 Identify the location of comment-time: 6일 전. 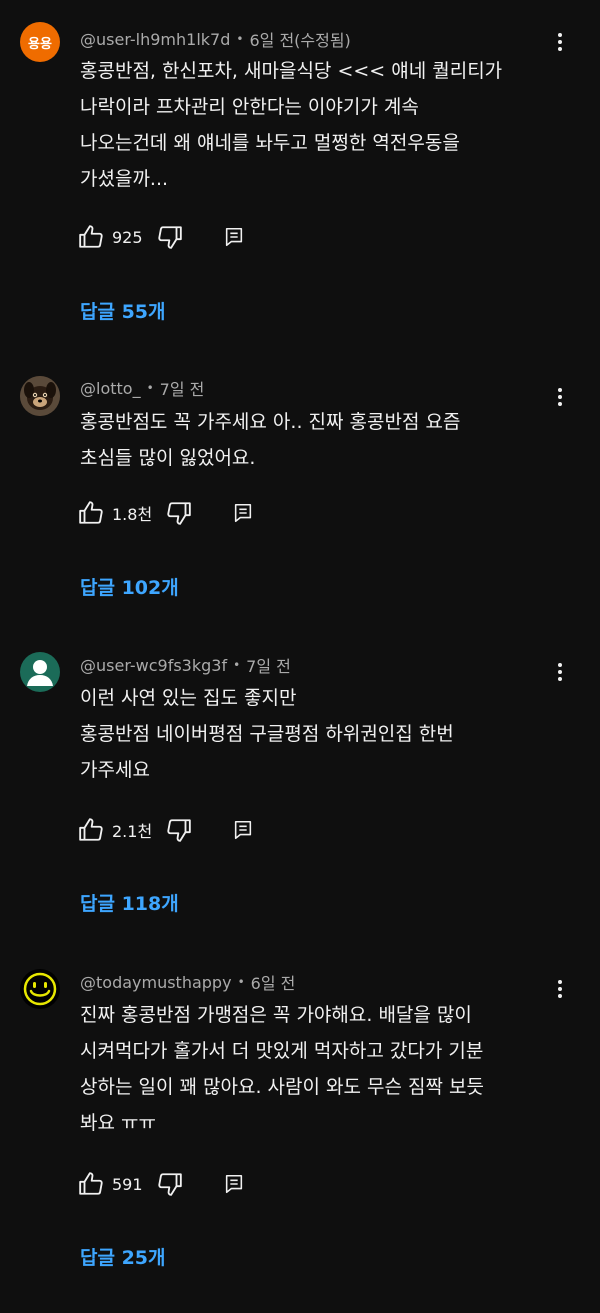
(273, 983).